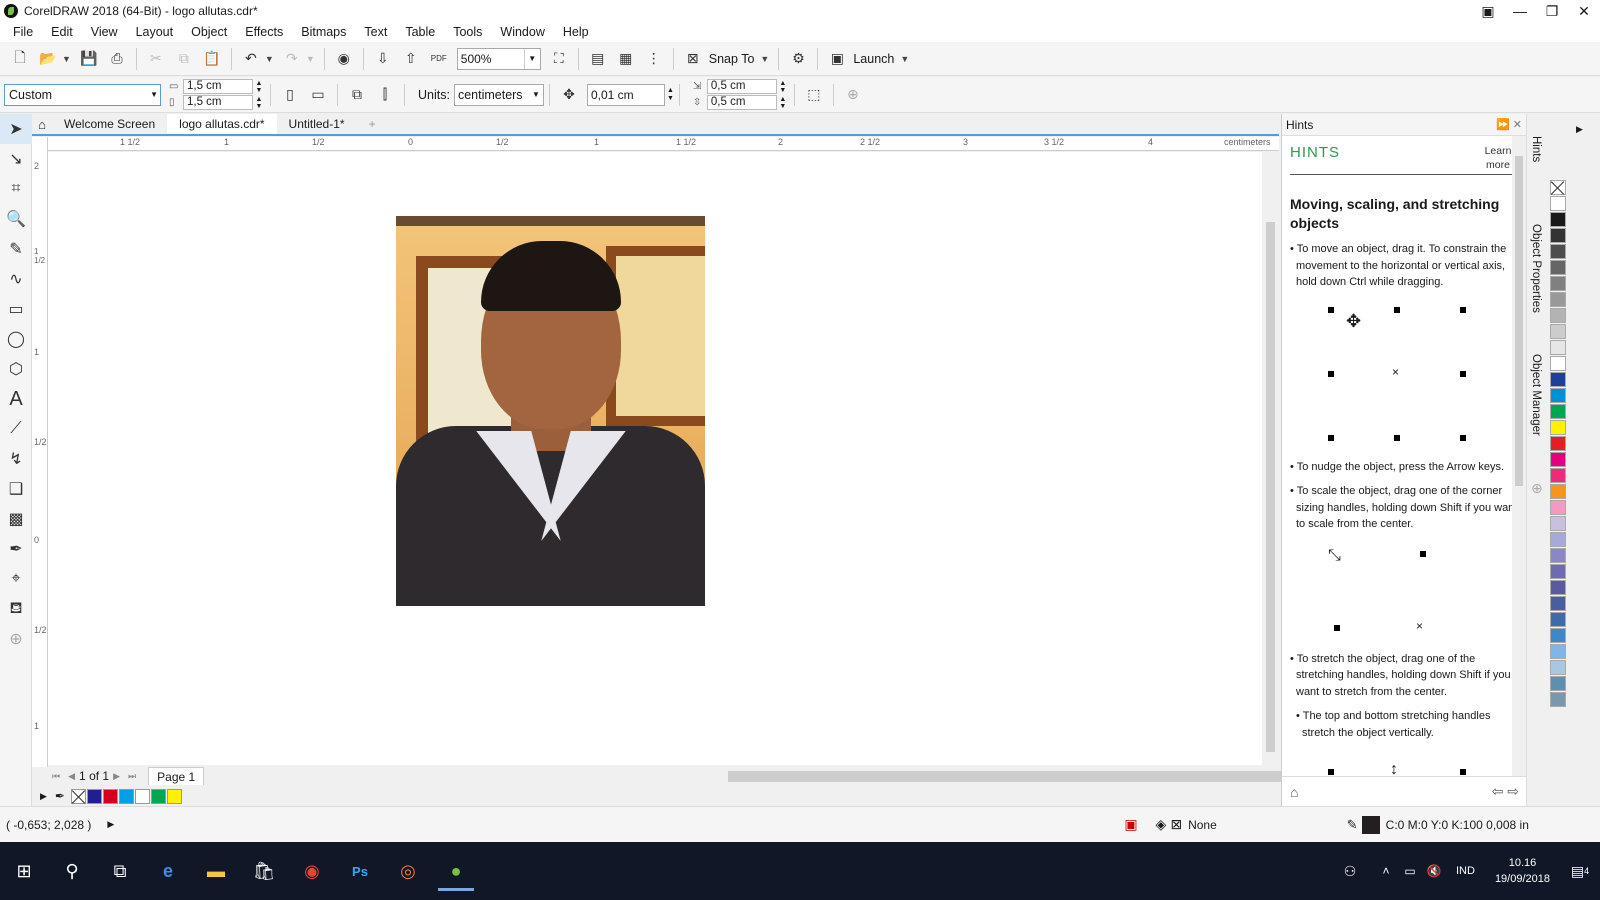  I want to click on photoshop-icon: Ps, so click(360, 871).